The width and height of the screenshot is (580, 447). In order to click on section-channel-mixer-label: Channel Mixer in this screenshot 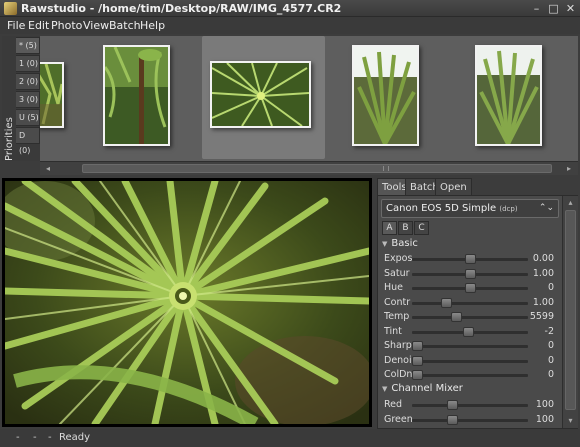, I will do `click(427, 388)`.